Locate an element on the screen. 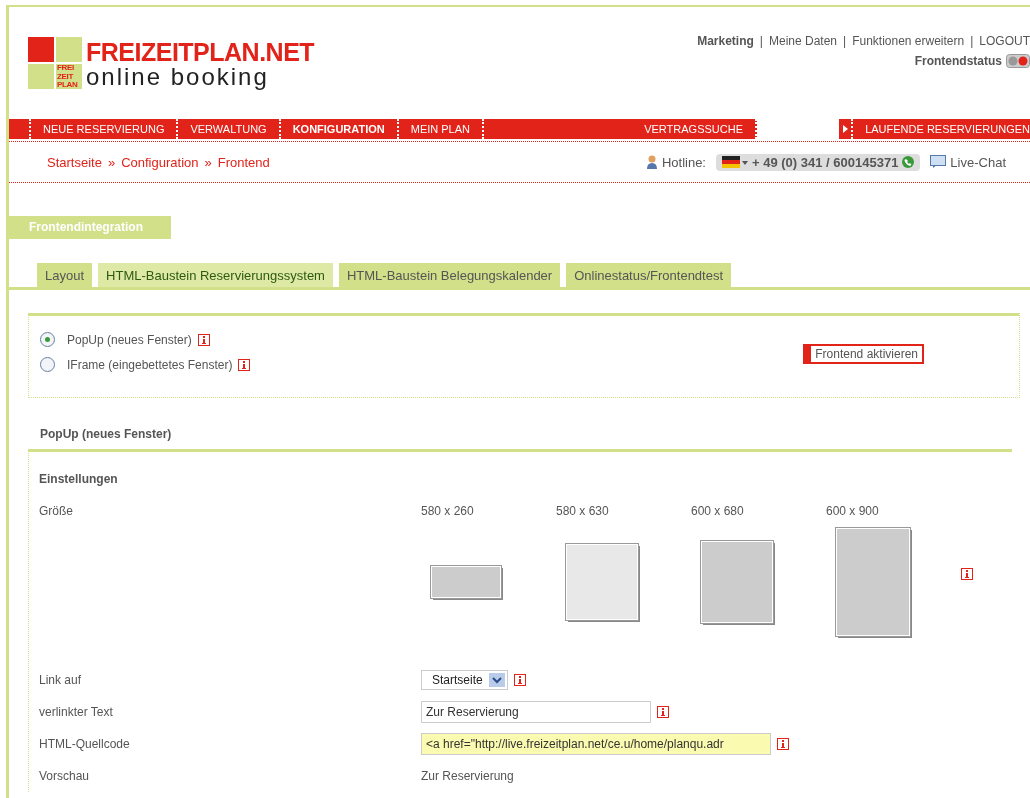 The image size is (1030, 798). code-label: HTML-Quellcode is located at coordinates (85, 744).